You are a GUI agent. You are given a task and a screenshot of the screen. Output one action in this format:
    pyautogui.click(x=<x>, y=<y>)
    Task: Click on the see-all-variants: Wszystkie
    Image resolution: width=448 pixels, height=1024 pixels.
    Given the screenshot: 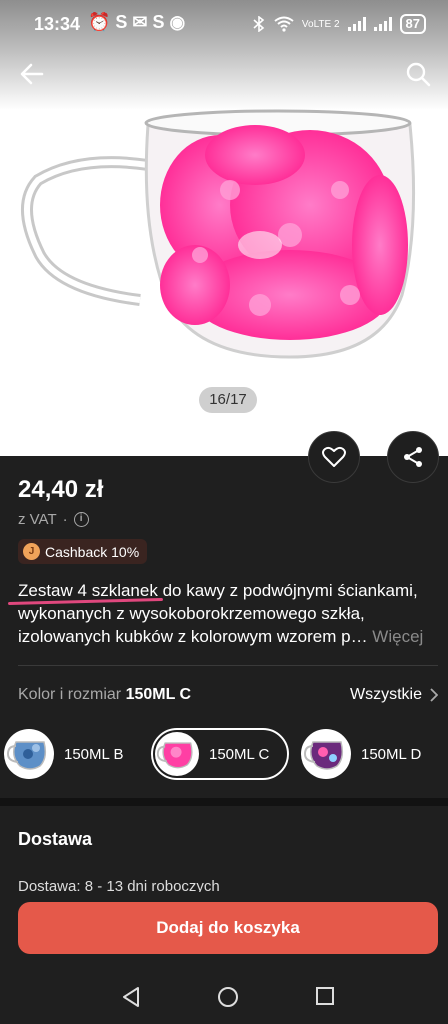 What is the action you would take?
    pyautogui.click(x=394, y=695)
    